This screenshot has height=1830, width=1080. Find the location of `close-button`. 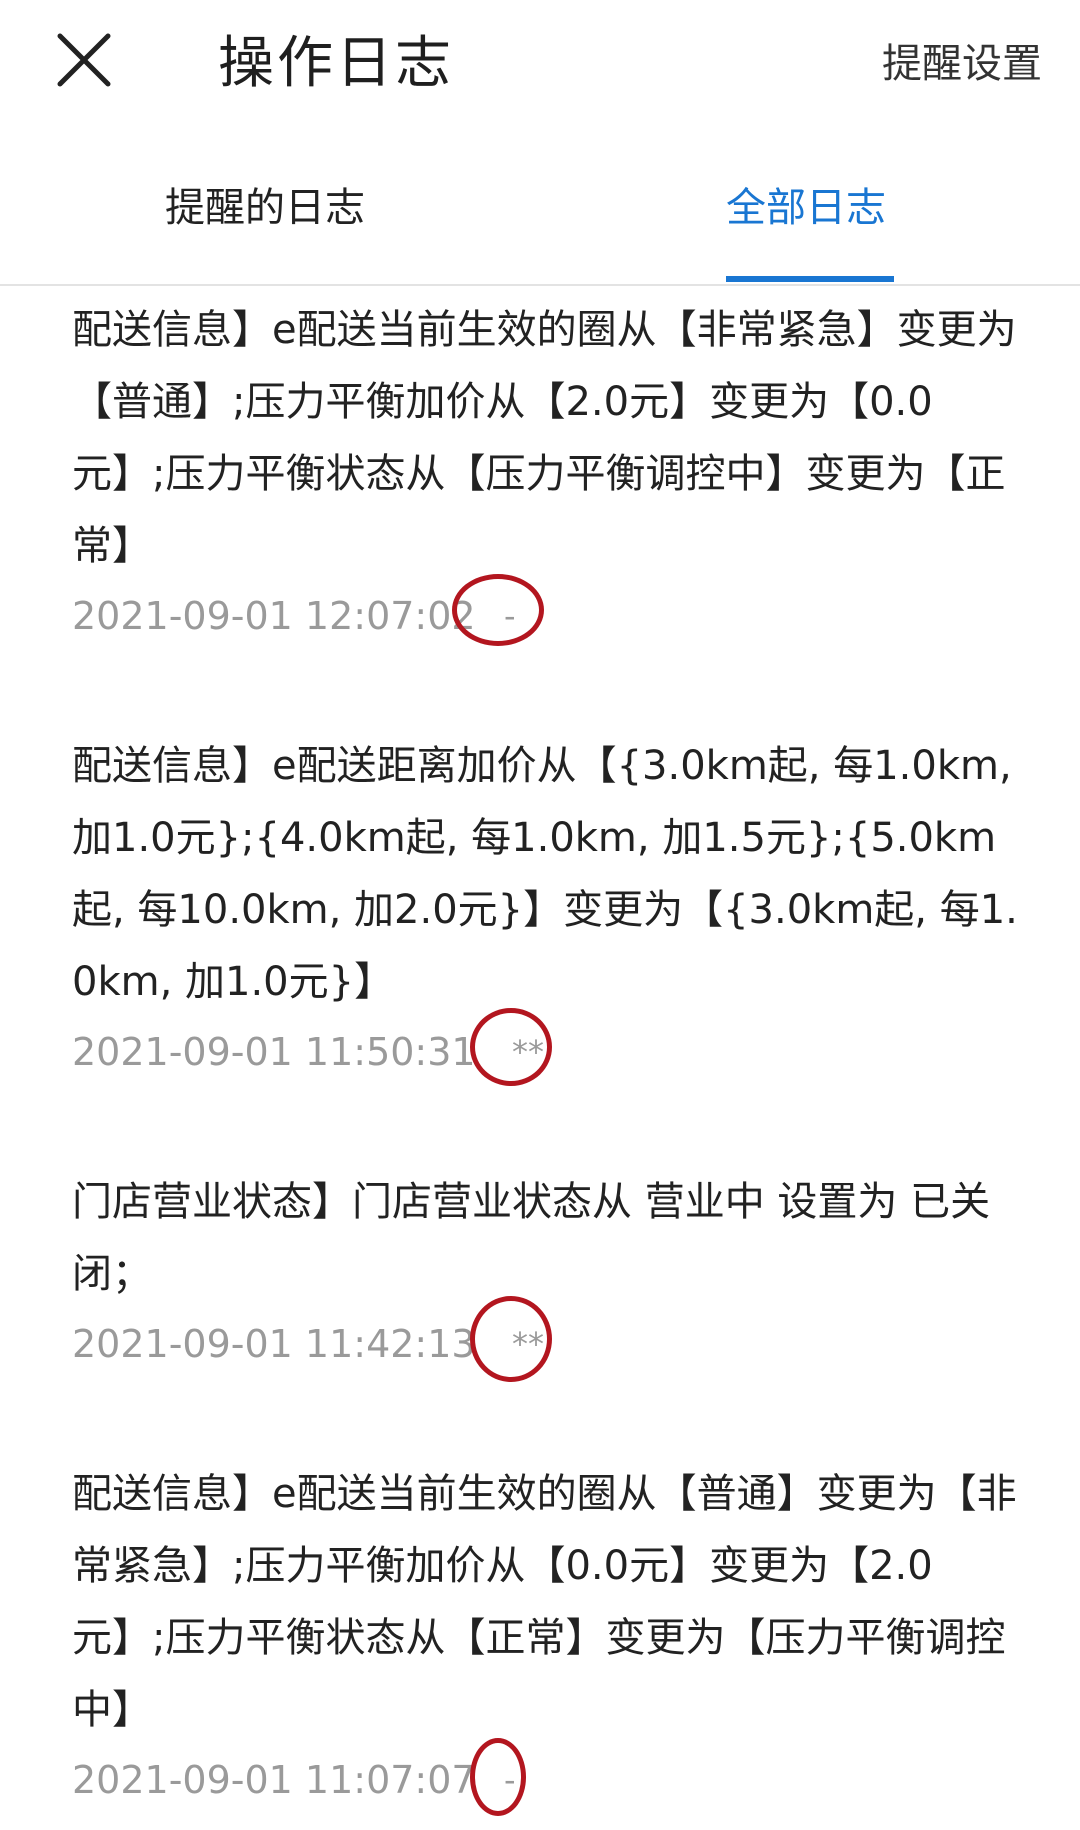

close-button is located at coordinates (84, 60).